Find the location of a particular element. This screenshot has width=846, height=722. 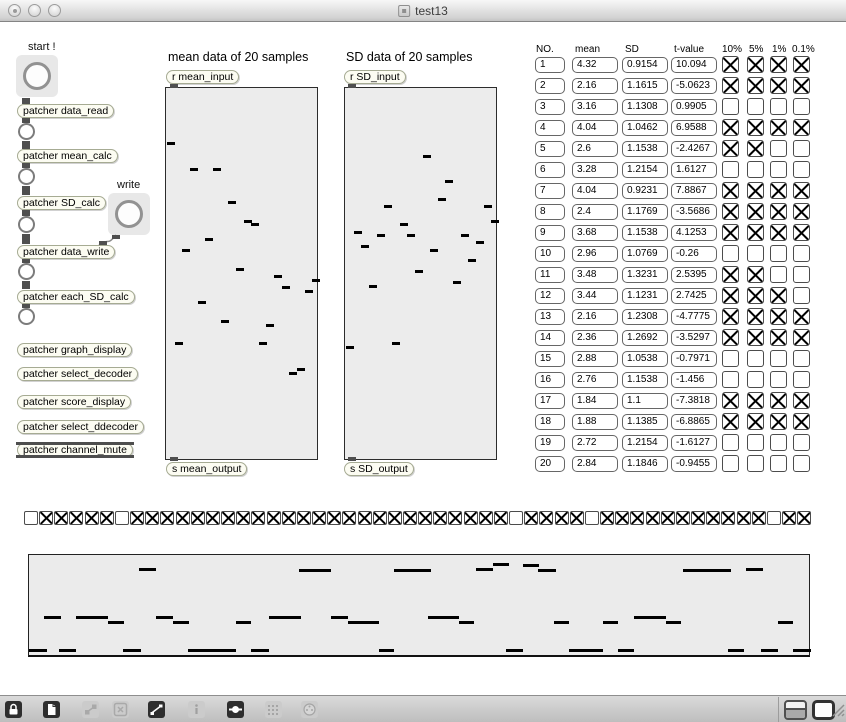

t-value-box: 7.8867 is located at coordinates (694, 191).